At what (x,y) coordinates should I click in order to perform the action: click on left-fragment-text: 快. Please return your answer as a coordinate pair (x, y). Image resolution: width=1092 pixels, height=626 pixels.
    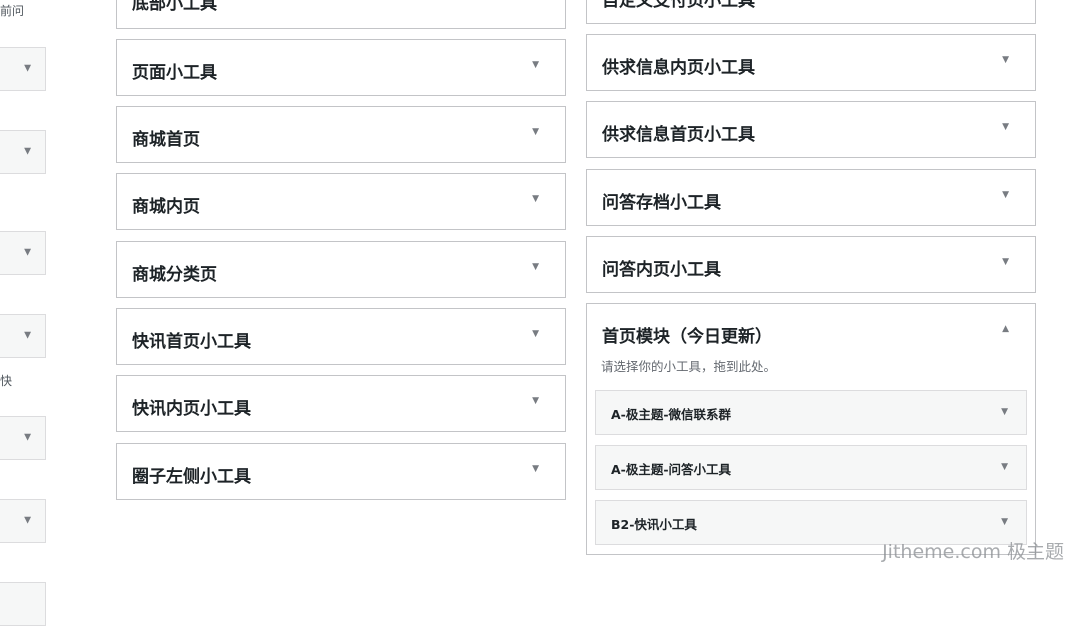
    Looking at the image, I should click on (6, 381).